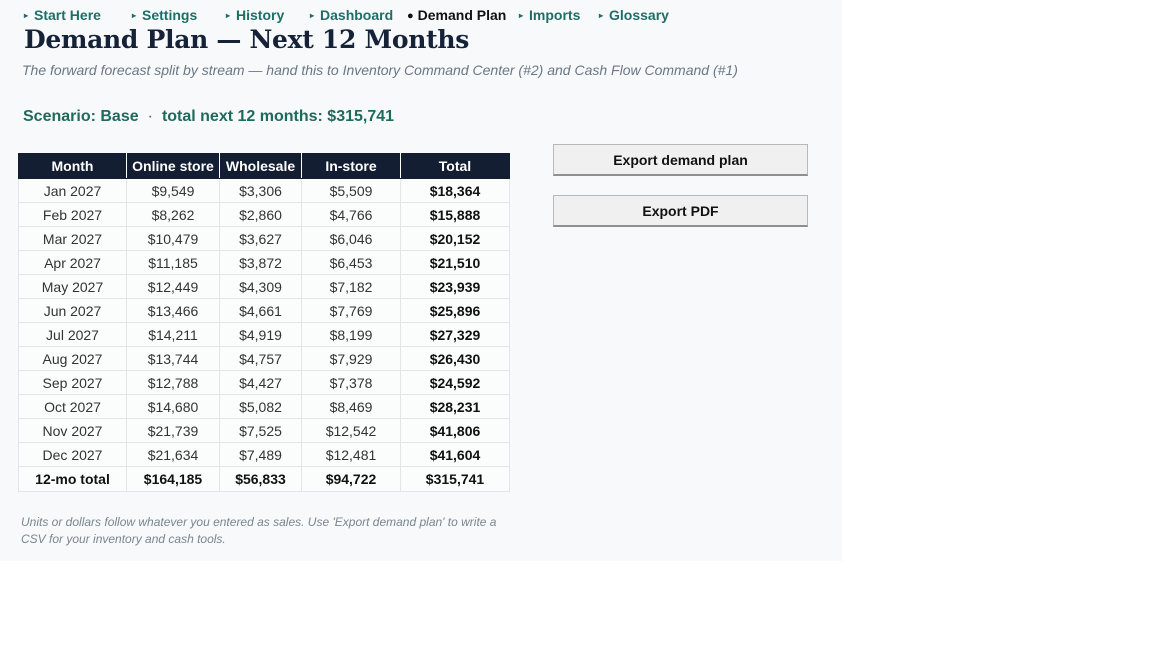 Image resolution: width=1152 pixels, height=648 pixels. What do you see at coordinates (72, 479) in the screenshot?
I see `total-cell-month: 12-mo total` at bounding box center [72, 479].